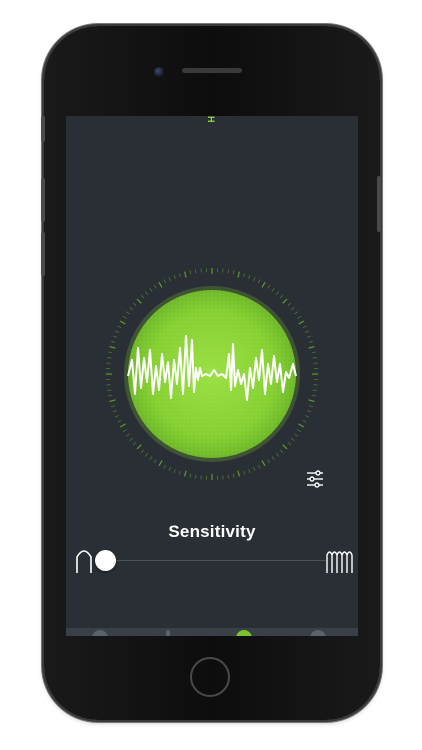 This screenshot has height=750, width=422. I want to click on sensitivity-dial, so click(212, 374).